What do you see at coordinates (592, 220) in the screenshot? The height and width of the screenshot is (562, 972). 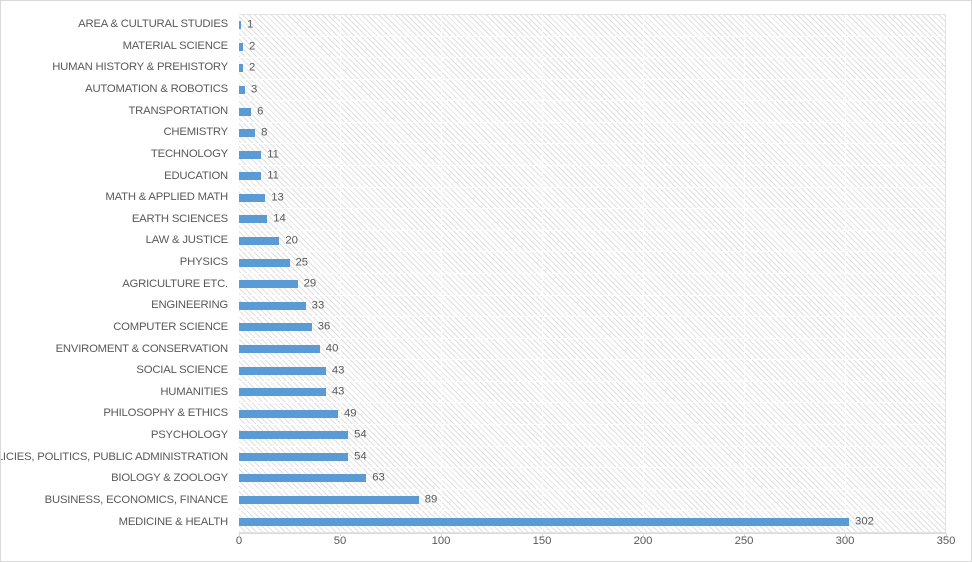 I see `bar-row: 14` at bounding box center [592, 220].